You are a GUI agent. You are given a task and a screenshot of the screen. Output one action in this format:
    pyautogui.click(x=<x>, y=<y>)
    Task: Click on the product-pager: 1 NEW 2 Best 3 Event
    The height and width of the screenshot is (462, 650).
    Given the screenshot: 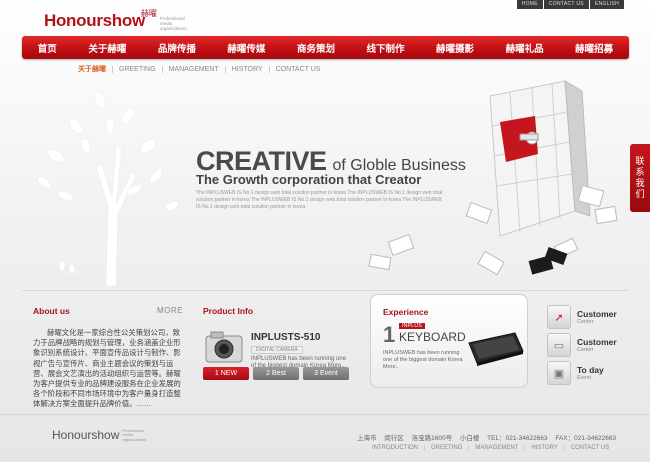 What is the action you would take?
    pyautogui.click(x=278, y=373)
    